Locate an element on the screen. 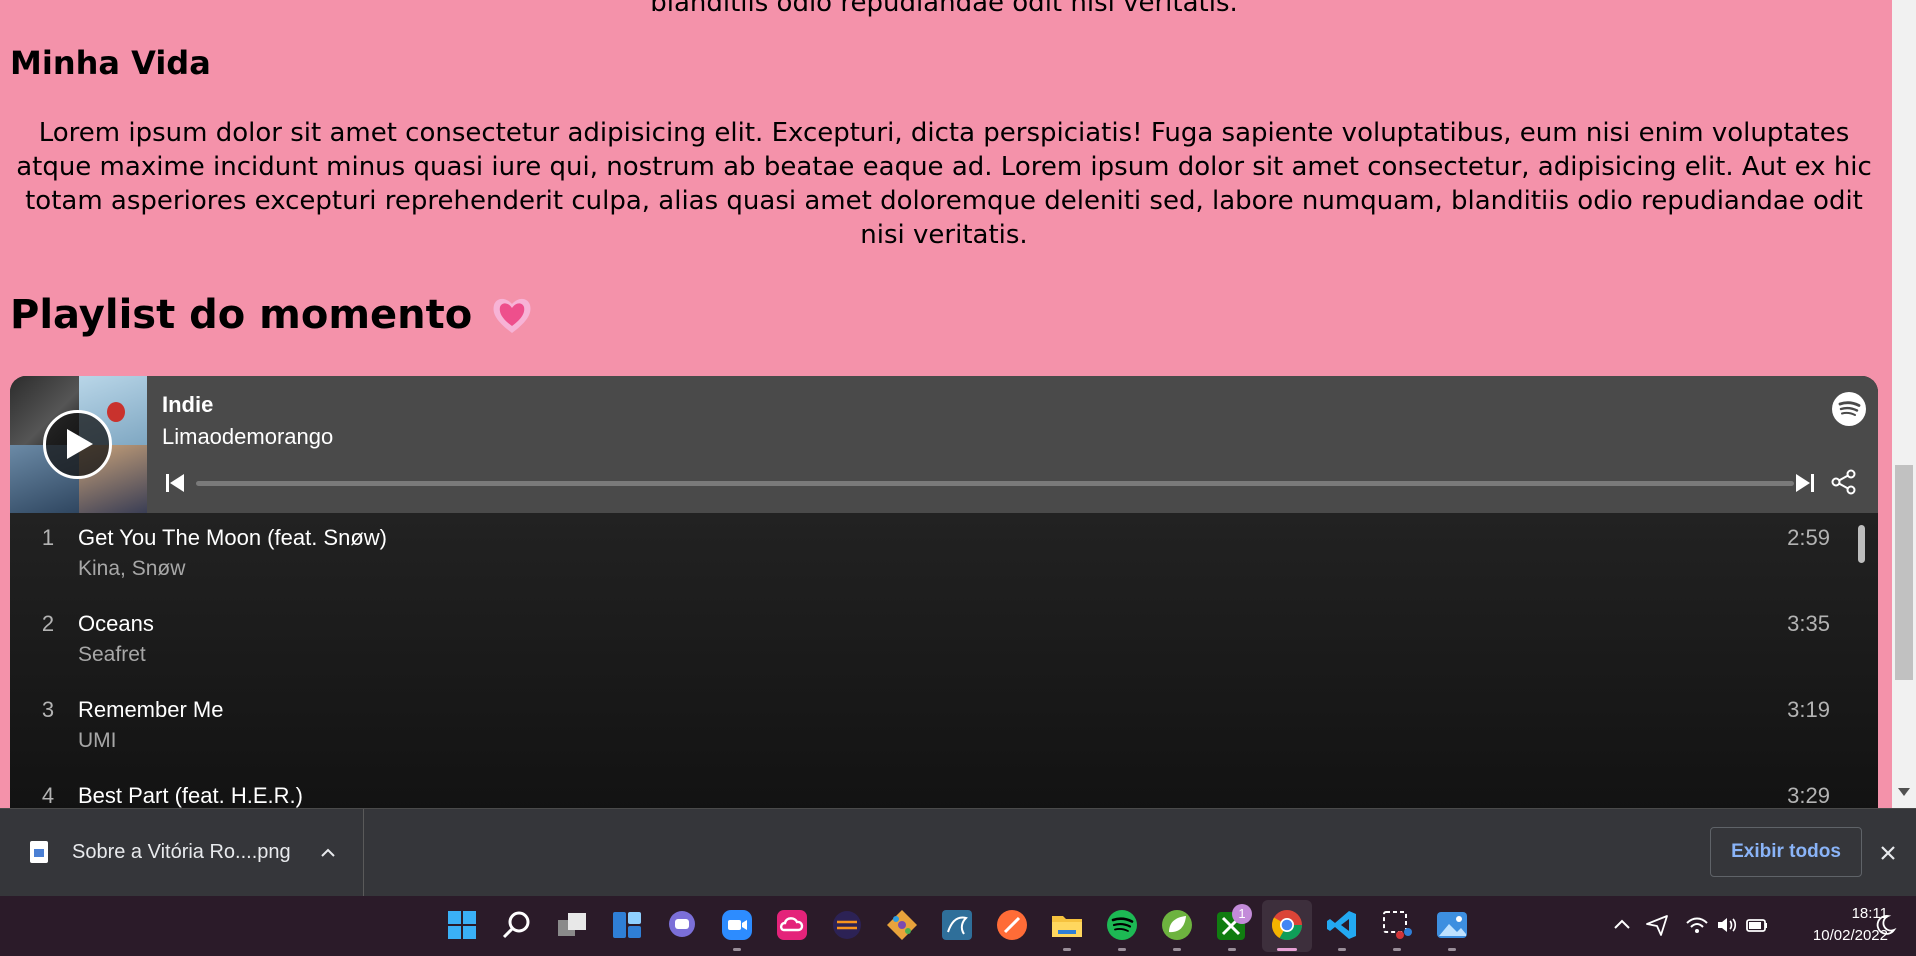  page-scrollbar is located at coordinates (1904, 404).